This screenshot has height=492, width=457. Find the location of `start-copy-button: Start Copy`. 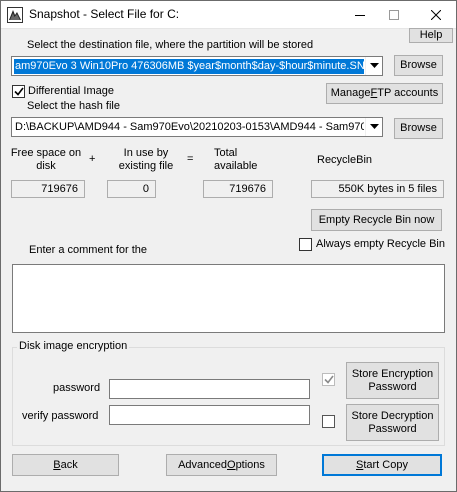

start-copy-button: Start Copy is located at coordinates (382, 465).